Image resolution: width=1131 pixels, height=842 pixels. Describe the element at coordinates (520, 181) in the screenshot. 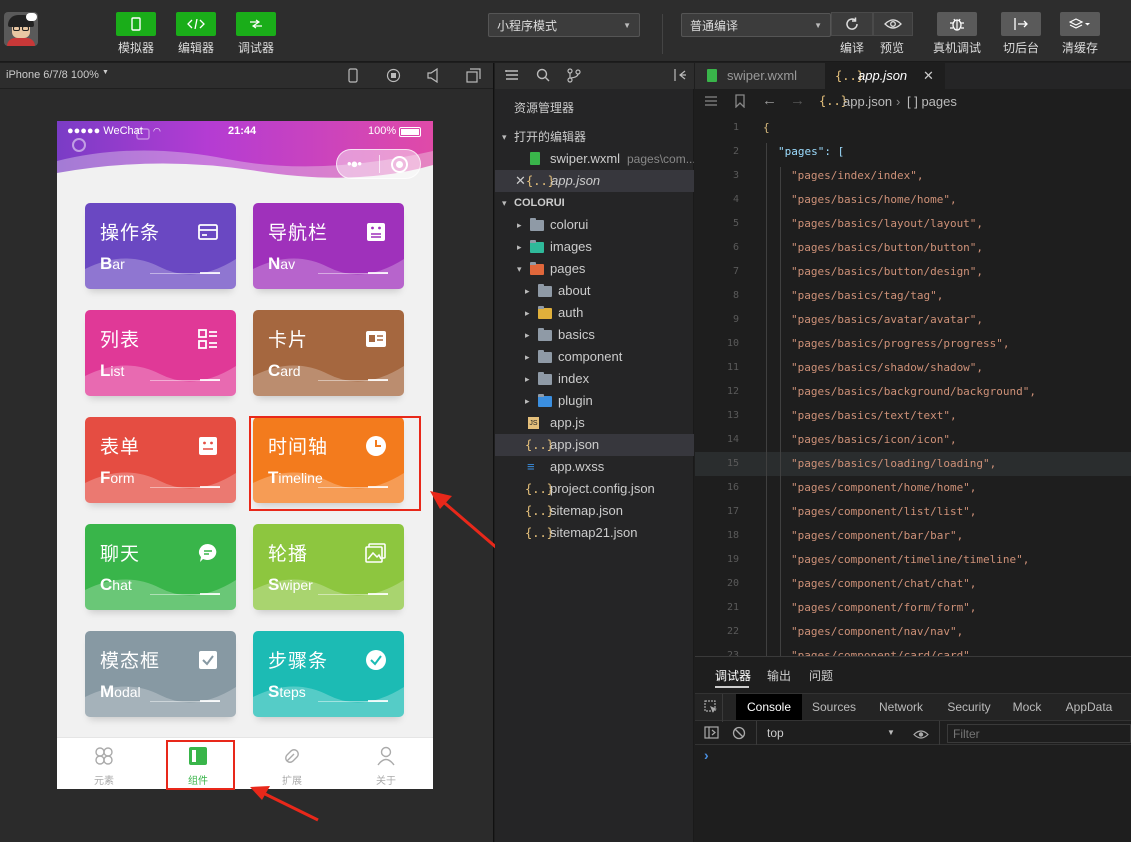

I see `close-icon: ✕` at that location.